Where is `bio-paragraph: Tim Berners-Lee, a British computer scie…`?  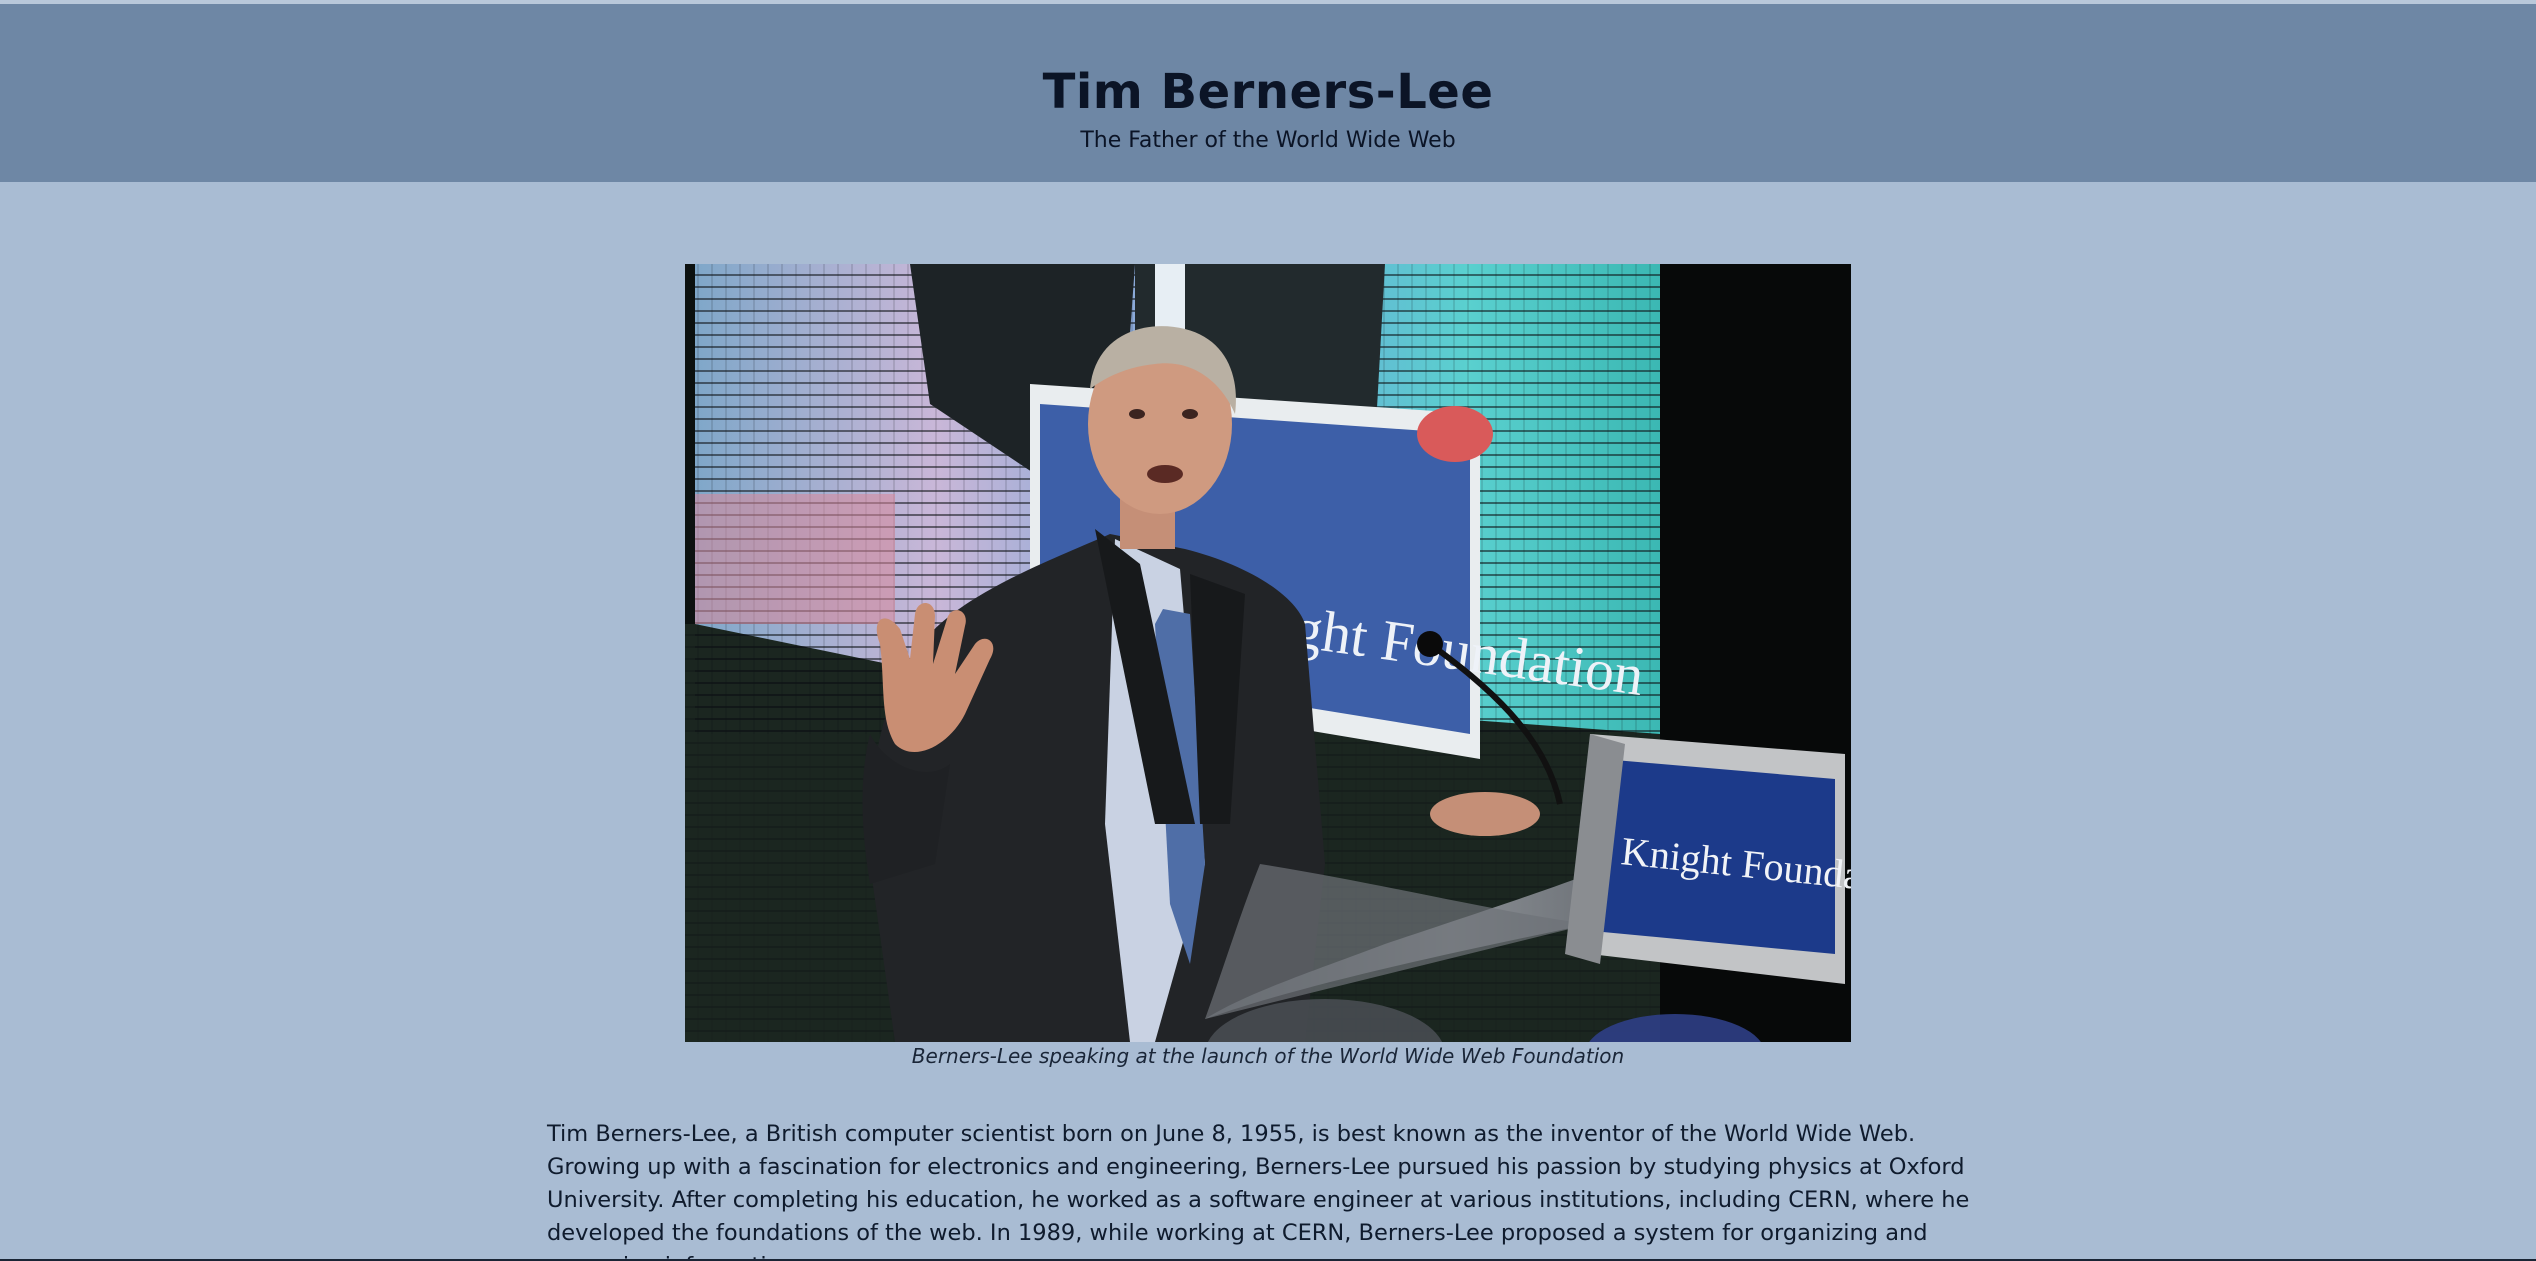
bio-paragraph: Tim Berners-Lee, a British computer scie… is located at coordinates (1258, 1191).